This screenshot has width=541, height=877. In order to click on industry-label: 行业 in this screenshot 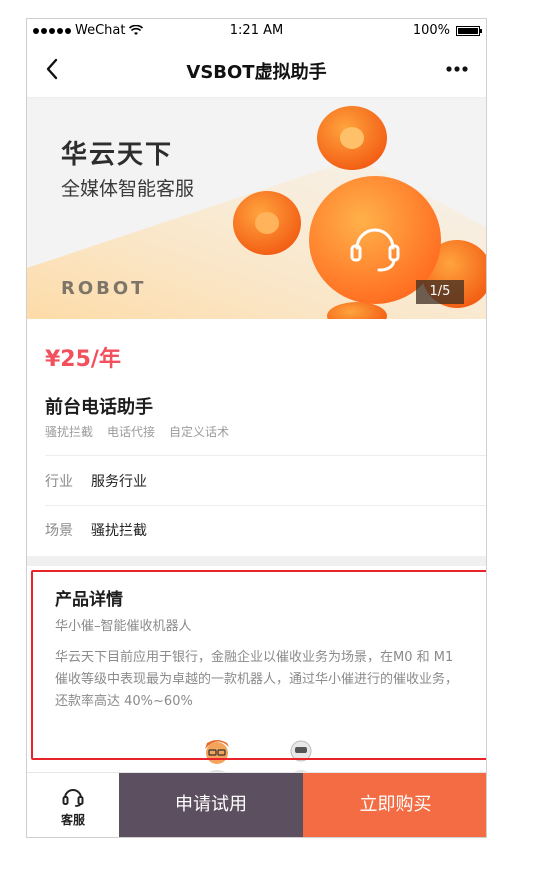, I will do `click(59, 482)`.